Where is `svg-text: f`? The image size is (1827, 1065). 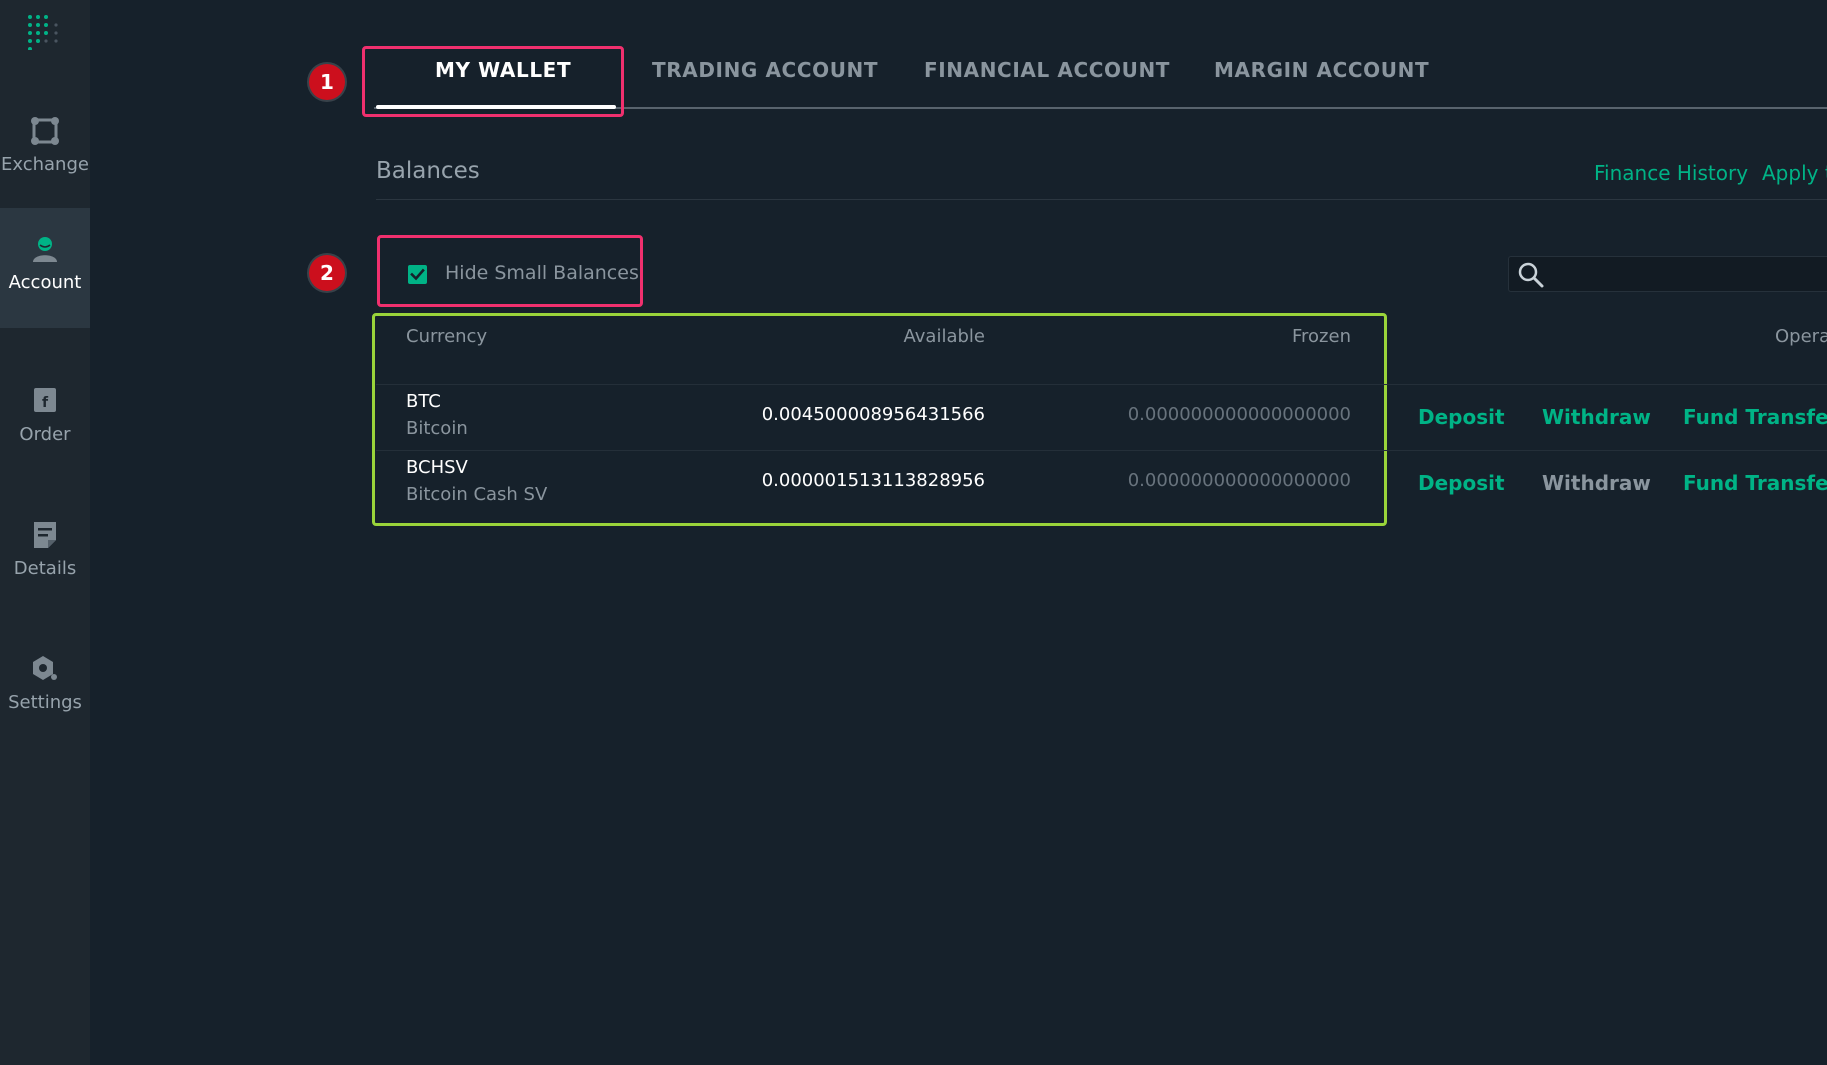 svg-text: f is located at coordinates (45, 403).